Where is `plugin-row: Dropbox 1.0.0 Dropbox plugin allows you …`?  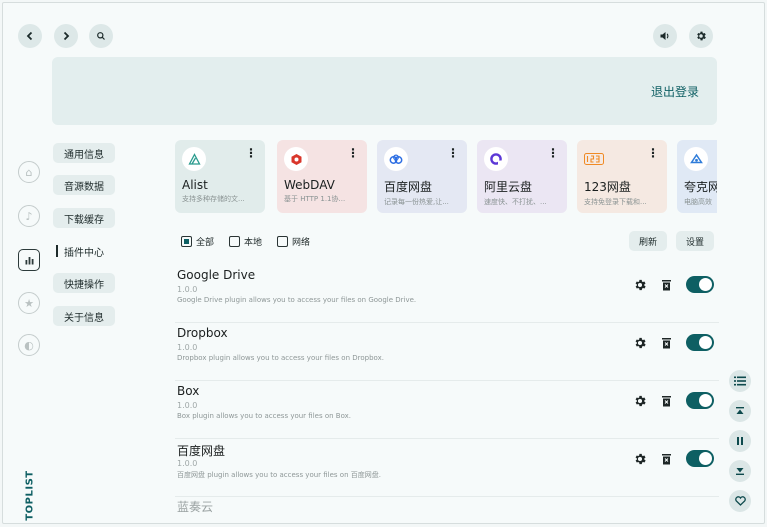 plugin-row: Dropbox 1.0.0 Dropbox plugin allows you … is located at coordinates (447, 352).